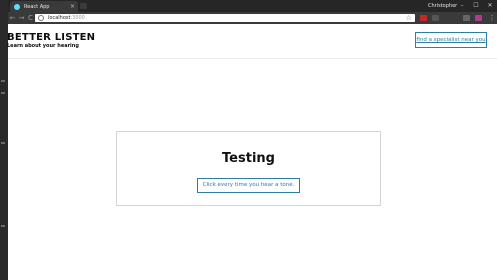  I want to click on site-tagline: Learn about your hearing, so click(43, 46).